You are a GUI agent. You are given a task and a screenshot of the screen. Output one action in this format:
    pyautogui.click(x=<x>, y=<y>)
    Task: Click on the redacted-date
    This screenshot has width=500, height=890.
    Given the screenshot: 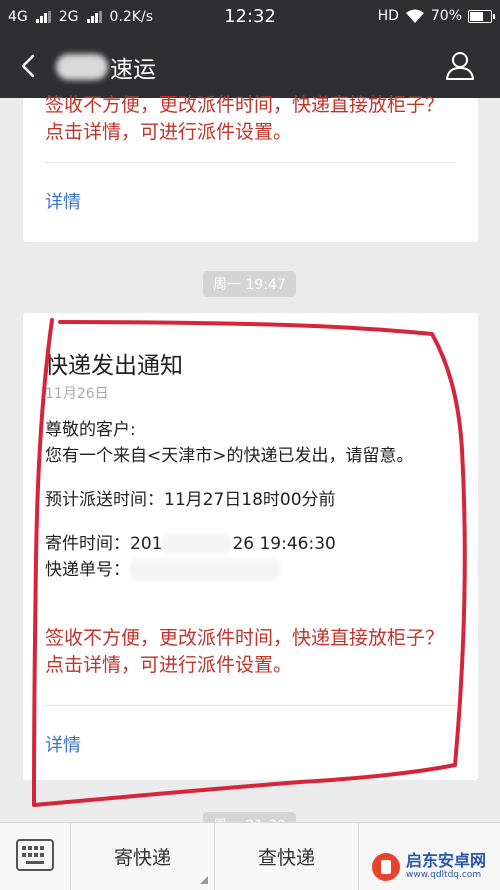 What is the action you would take?
    pyautogui.click(x=197, y=544)
    